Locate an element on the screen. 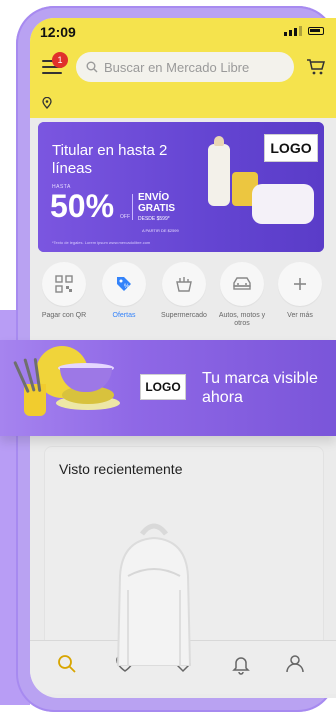 This screenshot has height=715, width=336. search-placeholder: Buscar en Mercado Libre is located at coordinates (177, 67).